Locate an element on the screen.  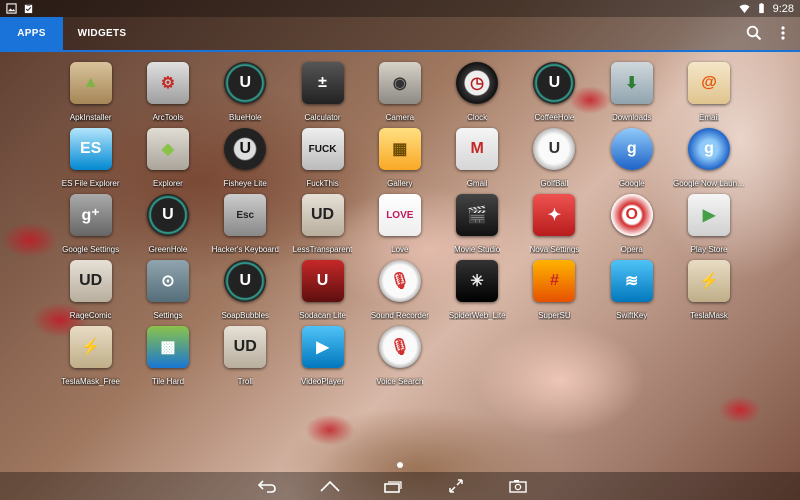
page-indicator-dot is located at coordinates (400, 465).